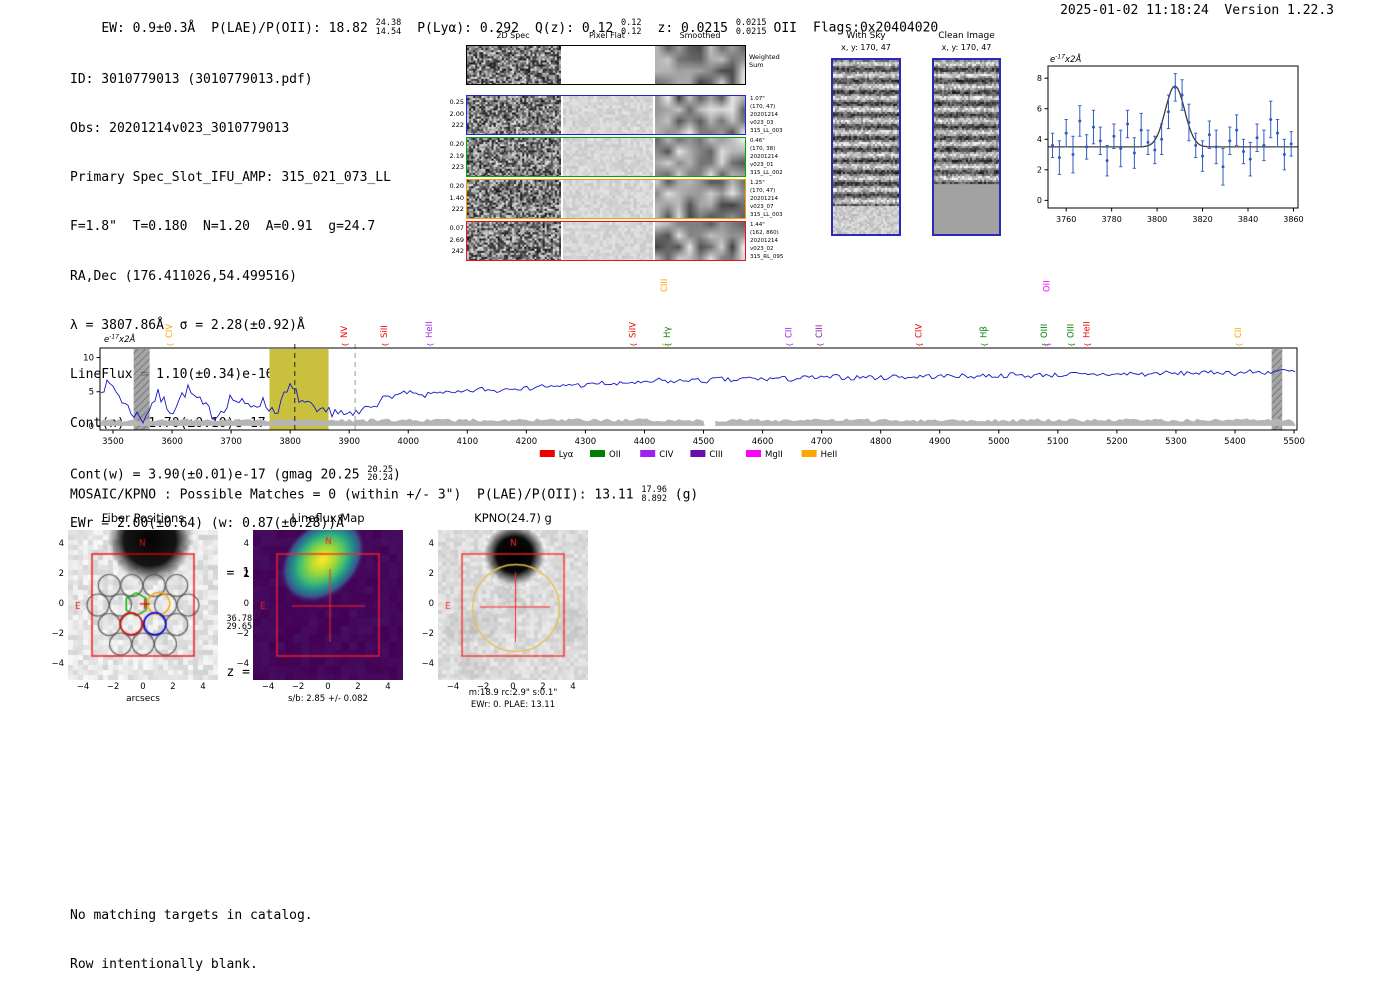 Image resolution: width=1400 pixels, height=1006 pixels. Describe the element at coordinates (704, 442) in the screenshot. I see `xtick-label: 4500` at that location.